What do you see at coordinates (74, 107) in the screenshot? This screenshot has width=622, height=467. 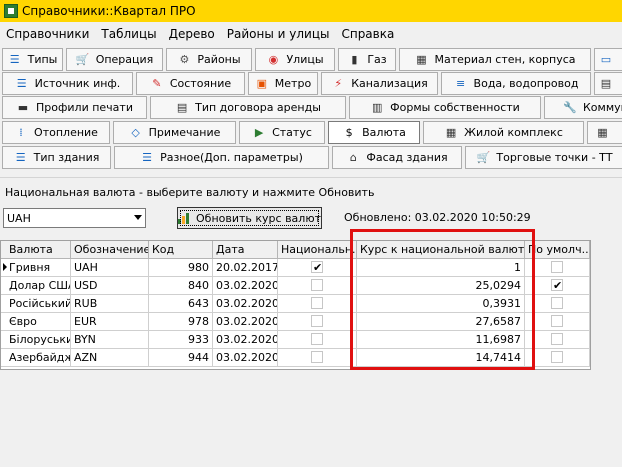 I see `print-profiles-button: ▬ Профили печати` at bounding box center [74, 107].